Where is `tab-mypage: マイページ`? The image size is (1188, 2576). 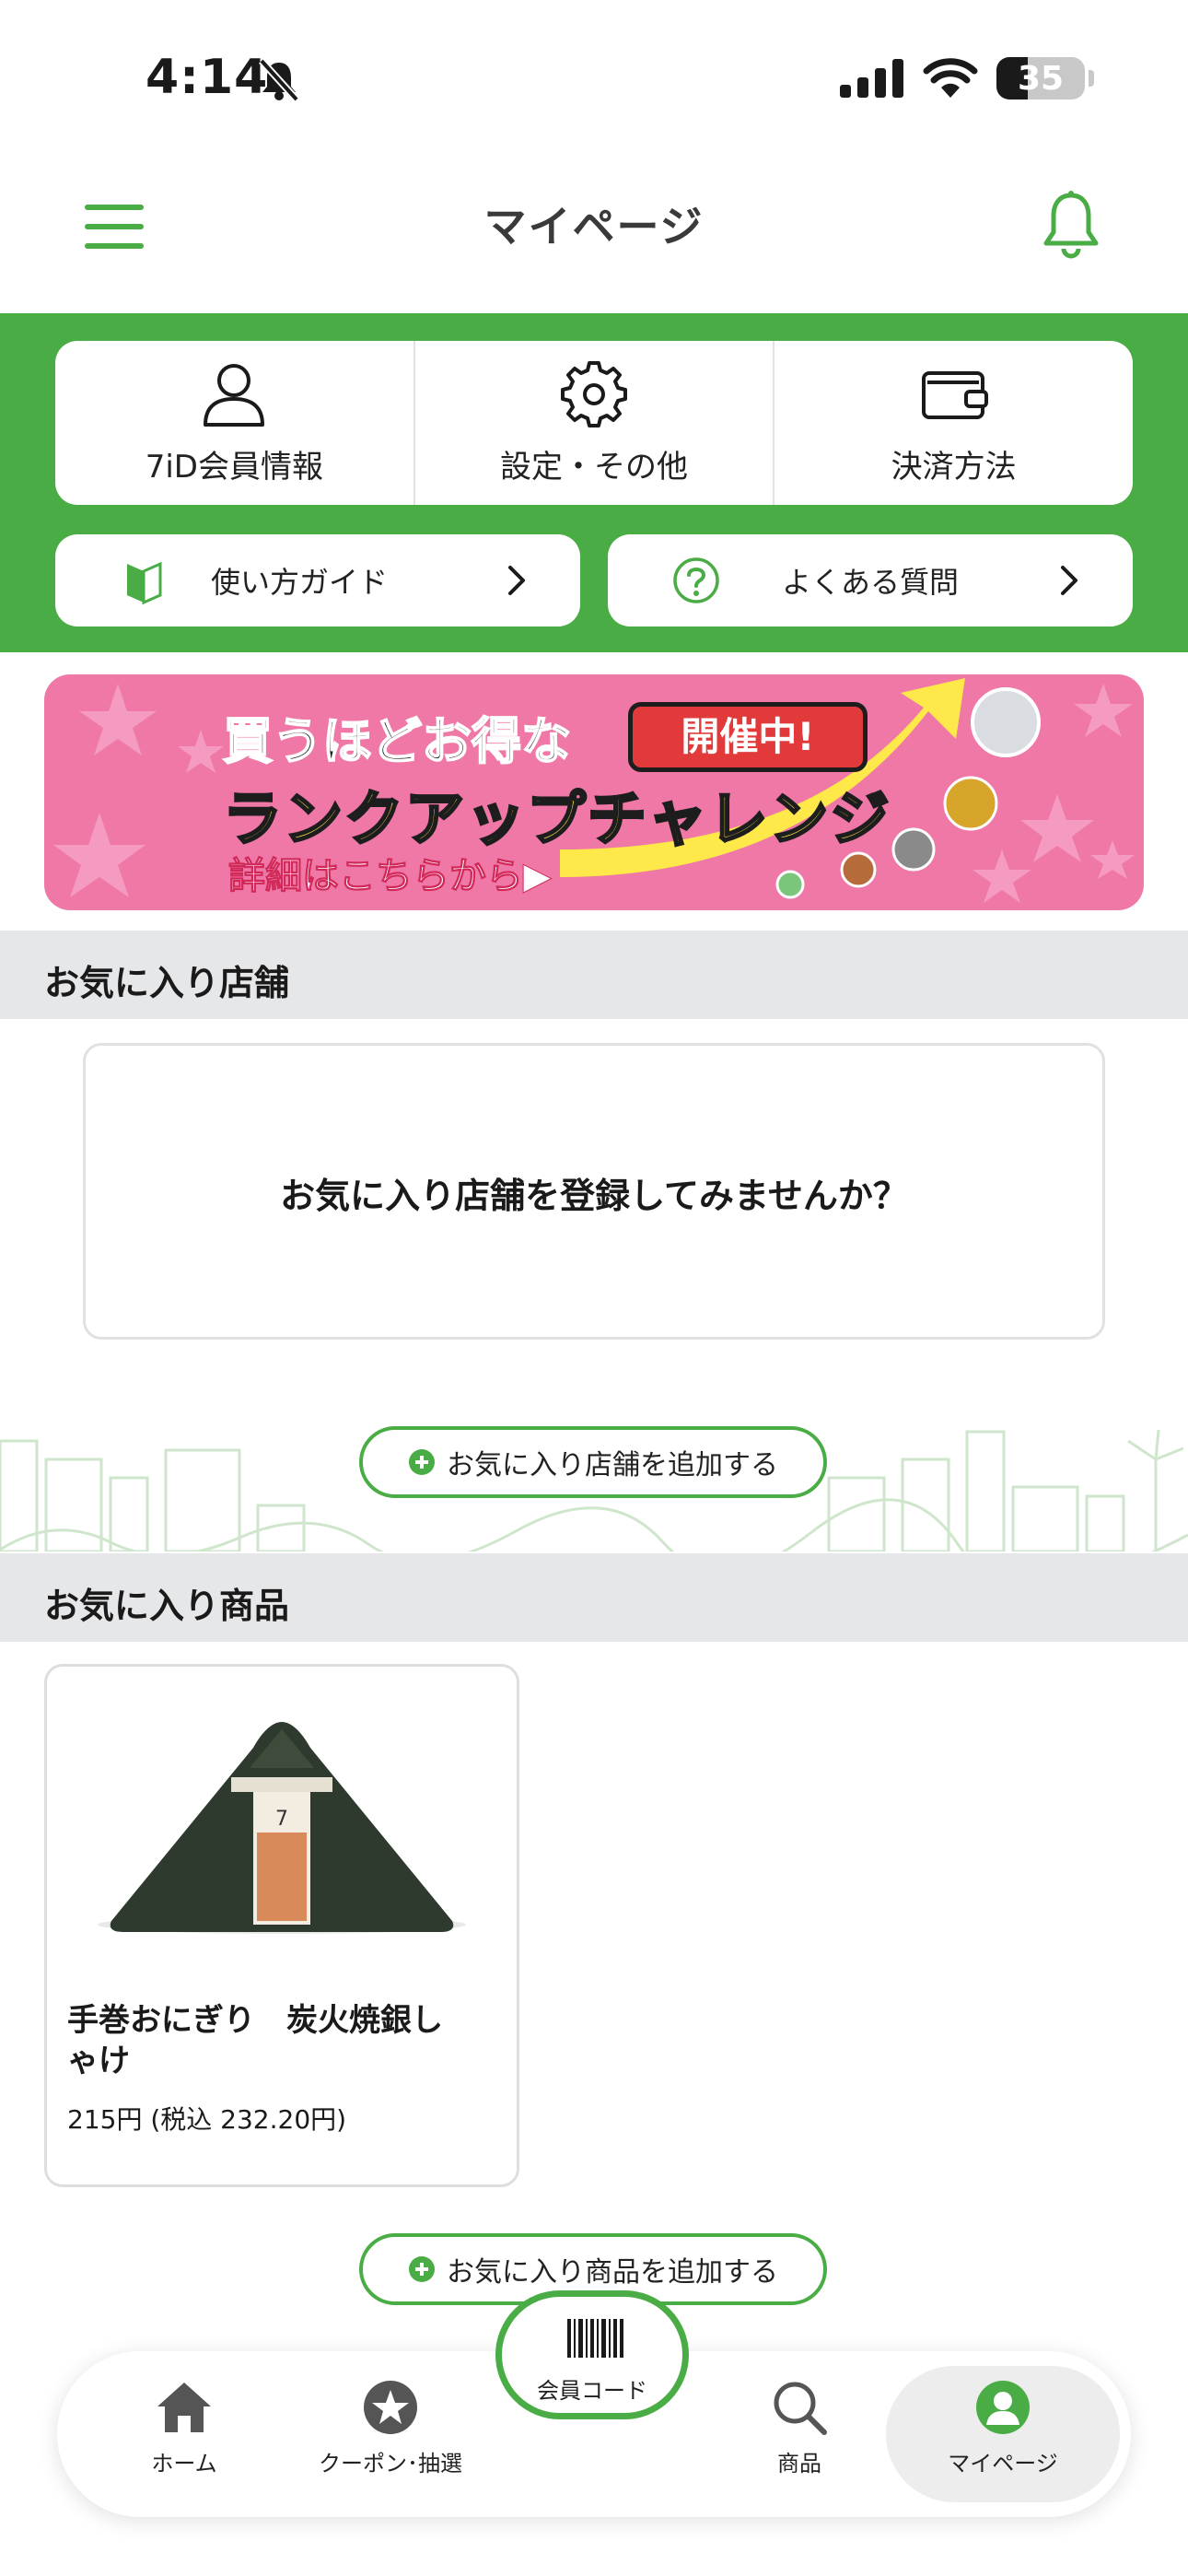 tab-mypage: マイページ is located at coordinates (1003, 2428).